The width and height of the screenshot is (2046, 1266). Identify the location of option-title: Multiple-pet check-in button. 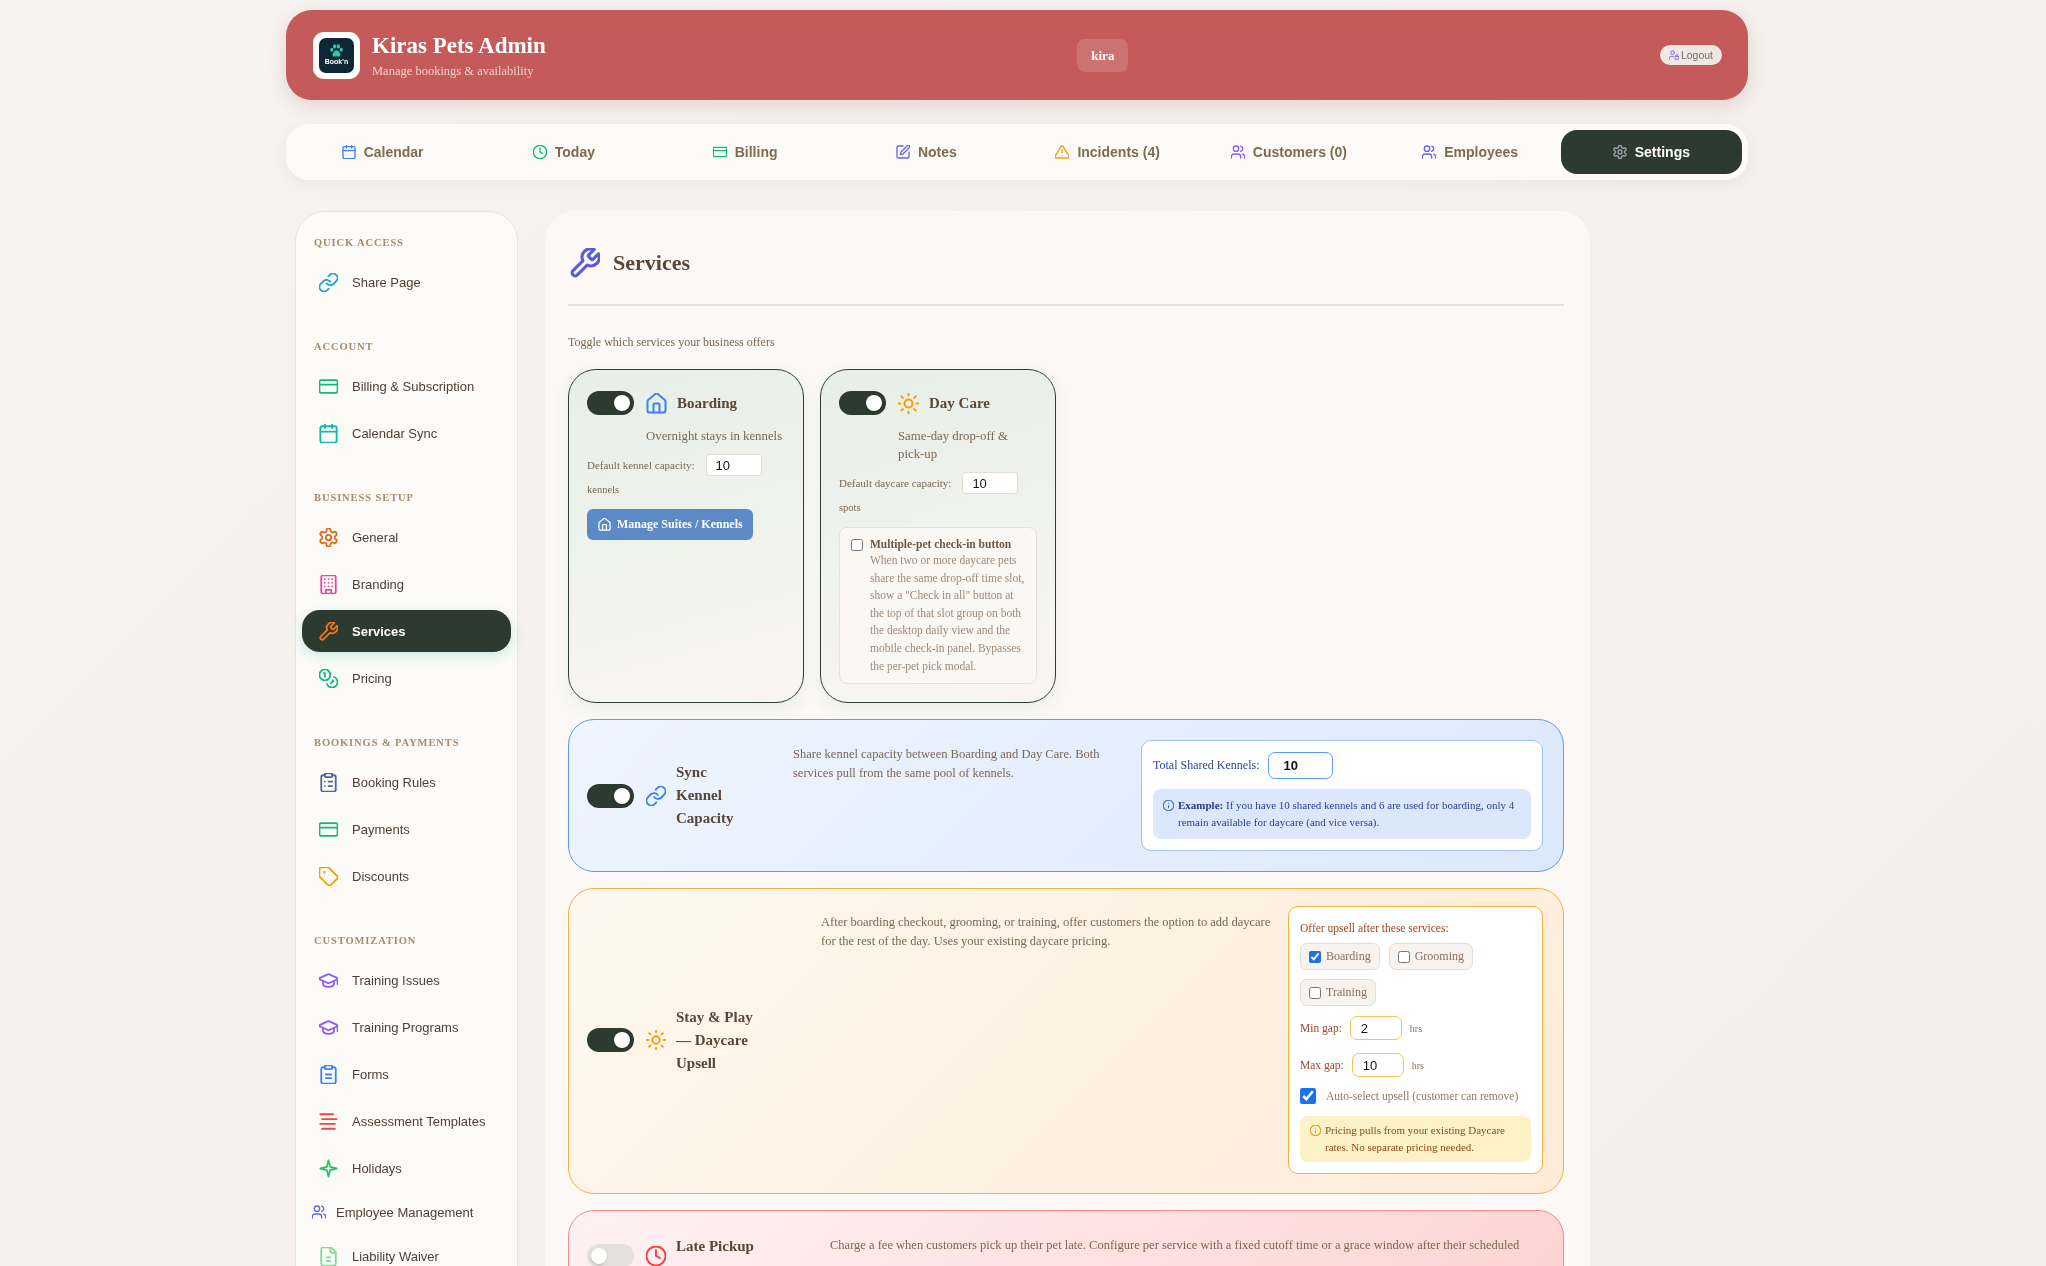
(941, 544).